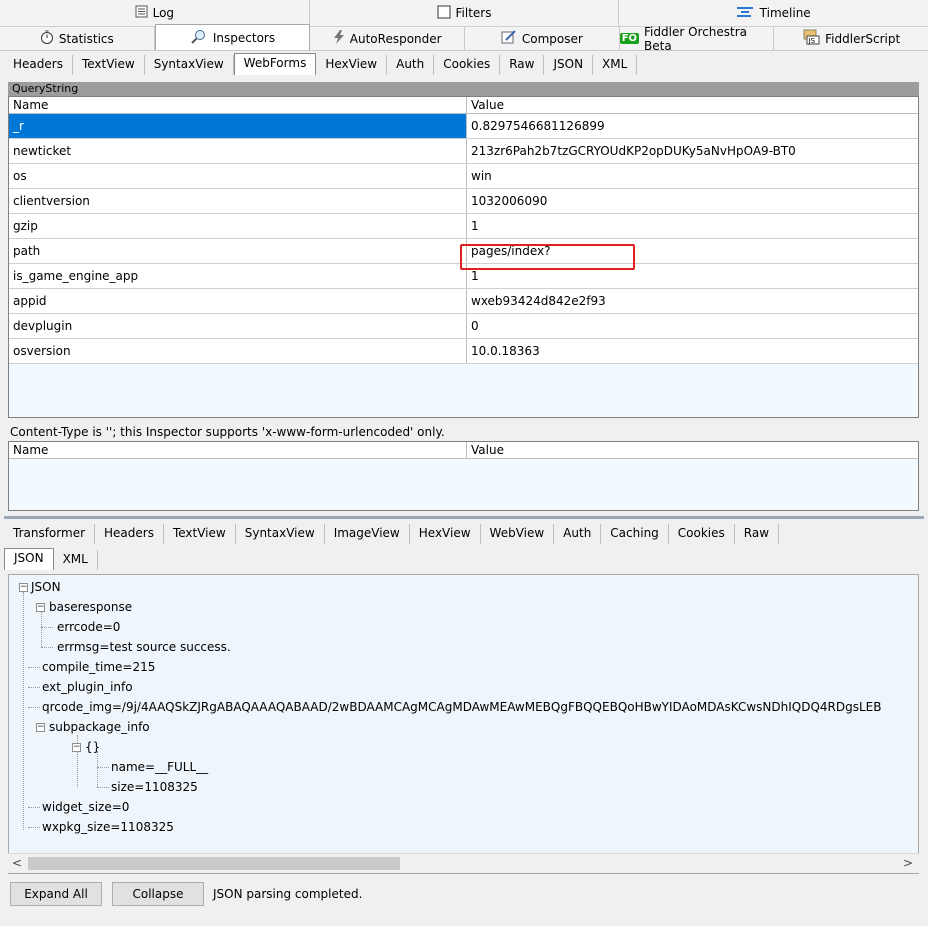  Describe the element at coordinates (635, 534) in the screenshot. I see `resp-tab-caching: Caching` at that location.